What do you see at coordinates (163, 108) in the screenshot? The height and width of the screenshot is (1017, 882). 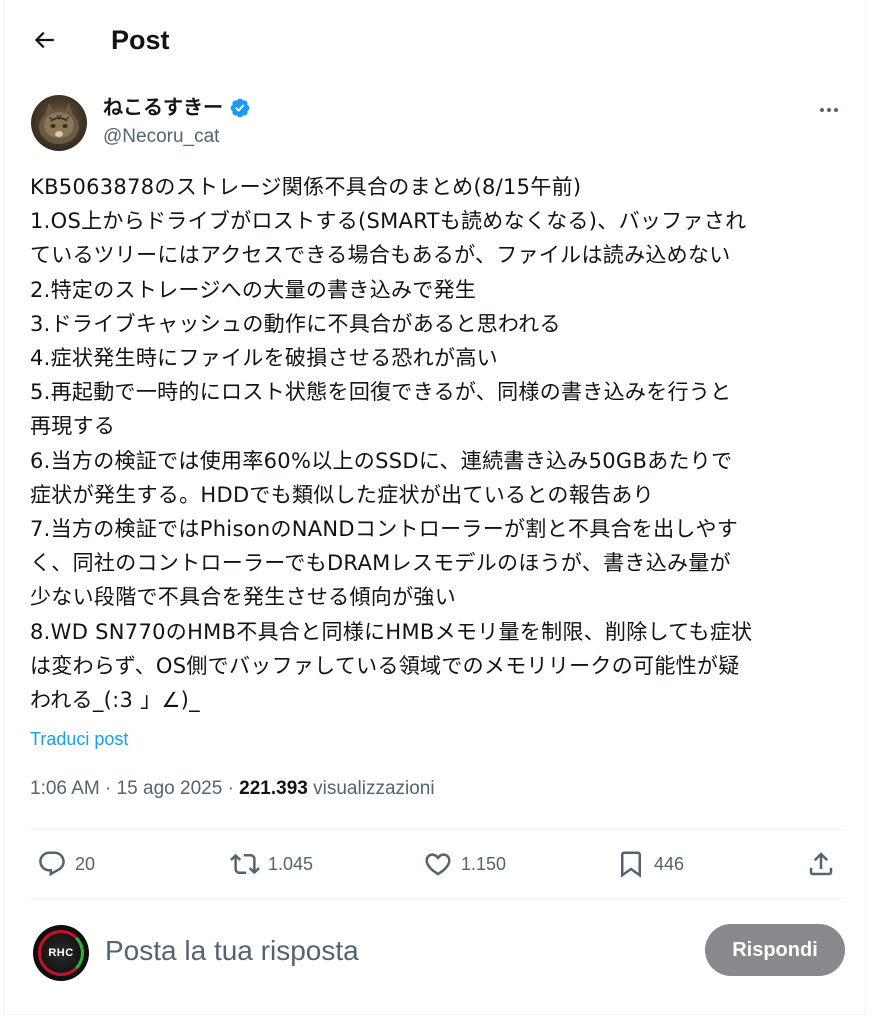 I see `author-name: ねこるすきー` at bounding box center [163, 108].